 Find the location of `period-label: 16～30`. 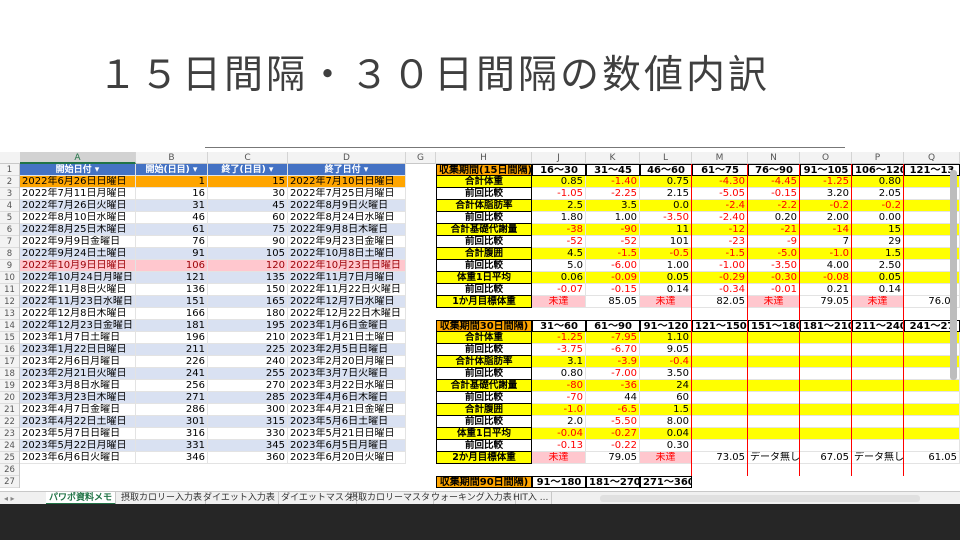

period-label: 16～30 is located at coordinates (559, 170).